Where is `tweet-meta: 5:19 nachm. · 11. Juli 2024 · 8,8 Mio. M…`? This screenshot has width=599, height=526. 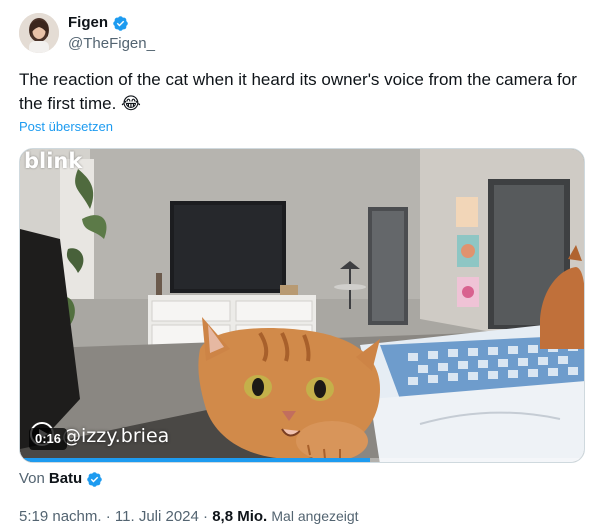
tweet-meta: 5:19 nachm. · 11. Juli 2024 · 8,8 Mio. M… is located at coordinates (189, 516).